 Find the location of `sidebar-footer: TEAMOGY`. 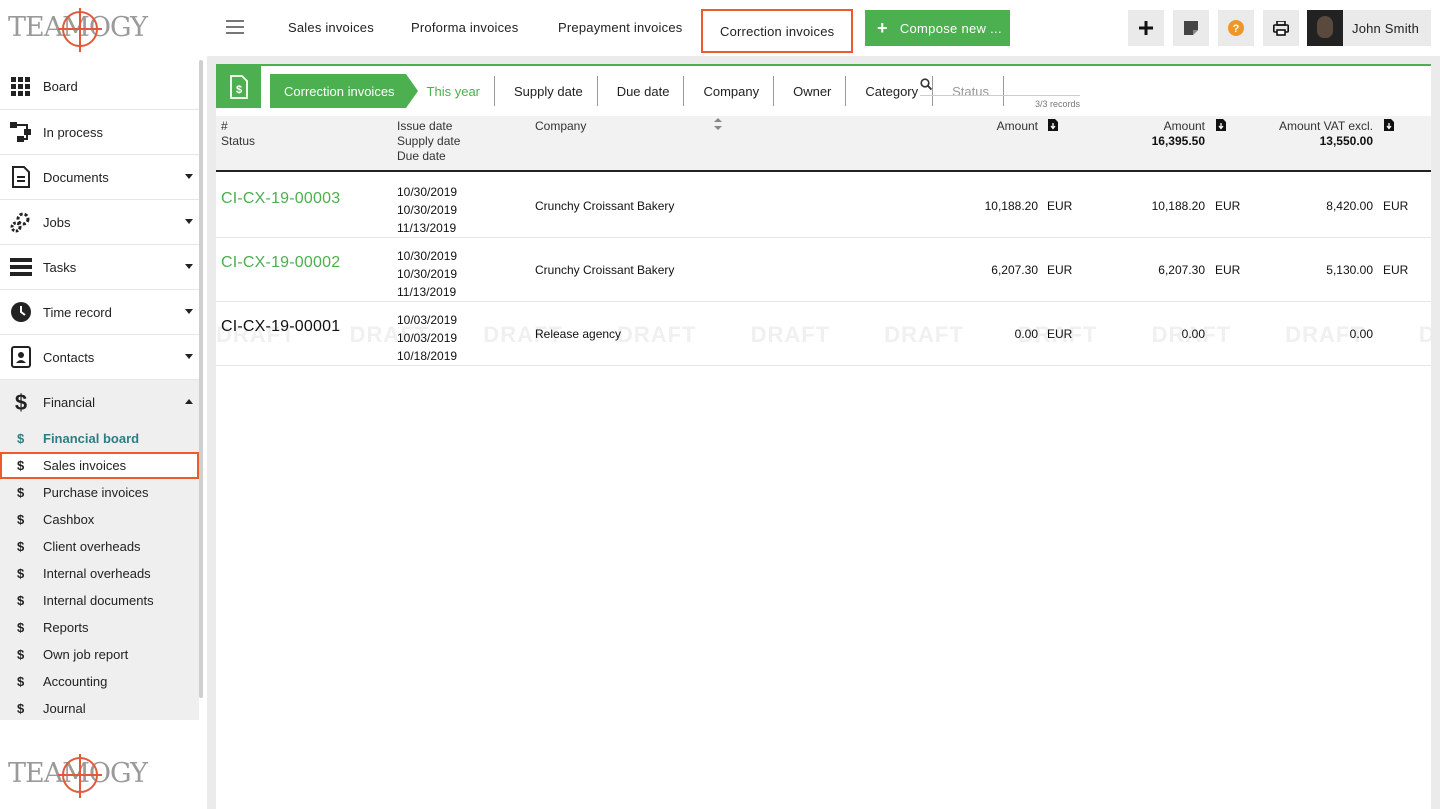

sidebar-footer: TEAMOGY is located at coordinates (103, 764).